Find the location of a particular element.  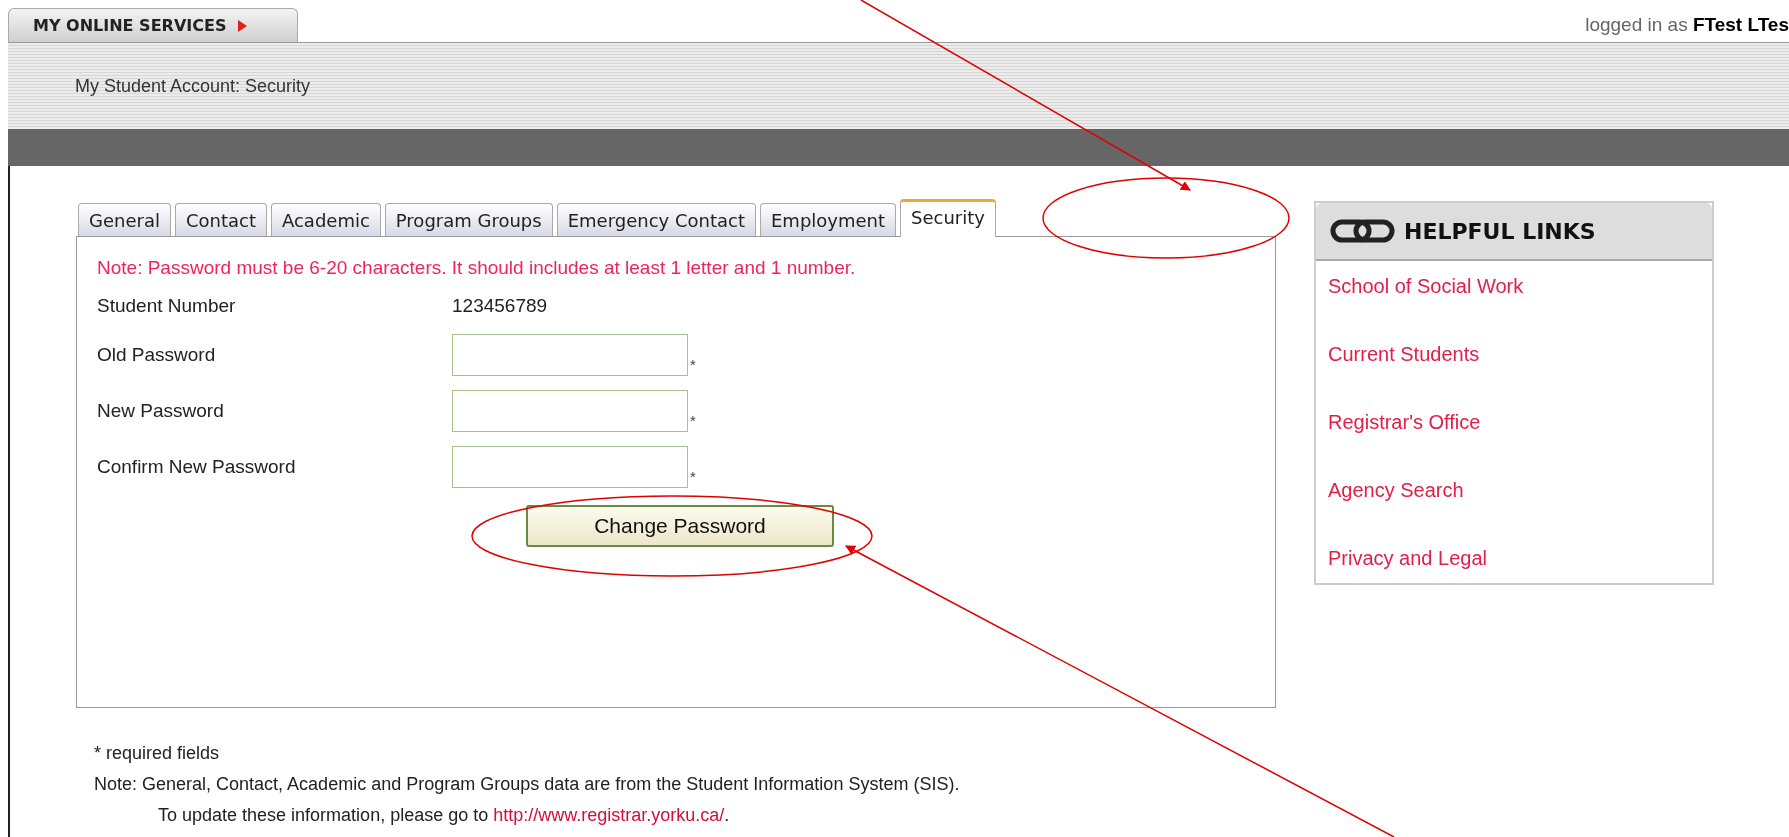

tab: Academic is located at coordinates (325, 219).